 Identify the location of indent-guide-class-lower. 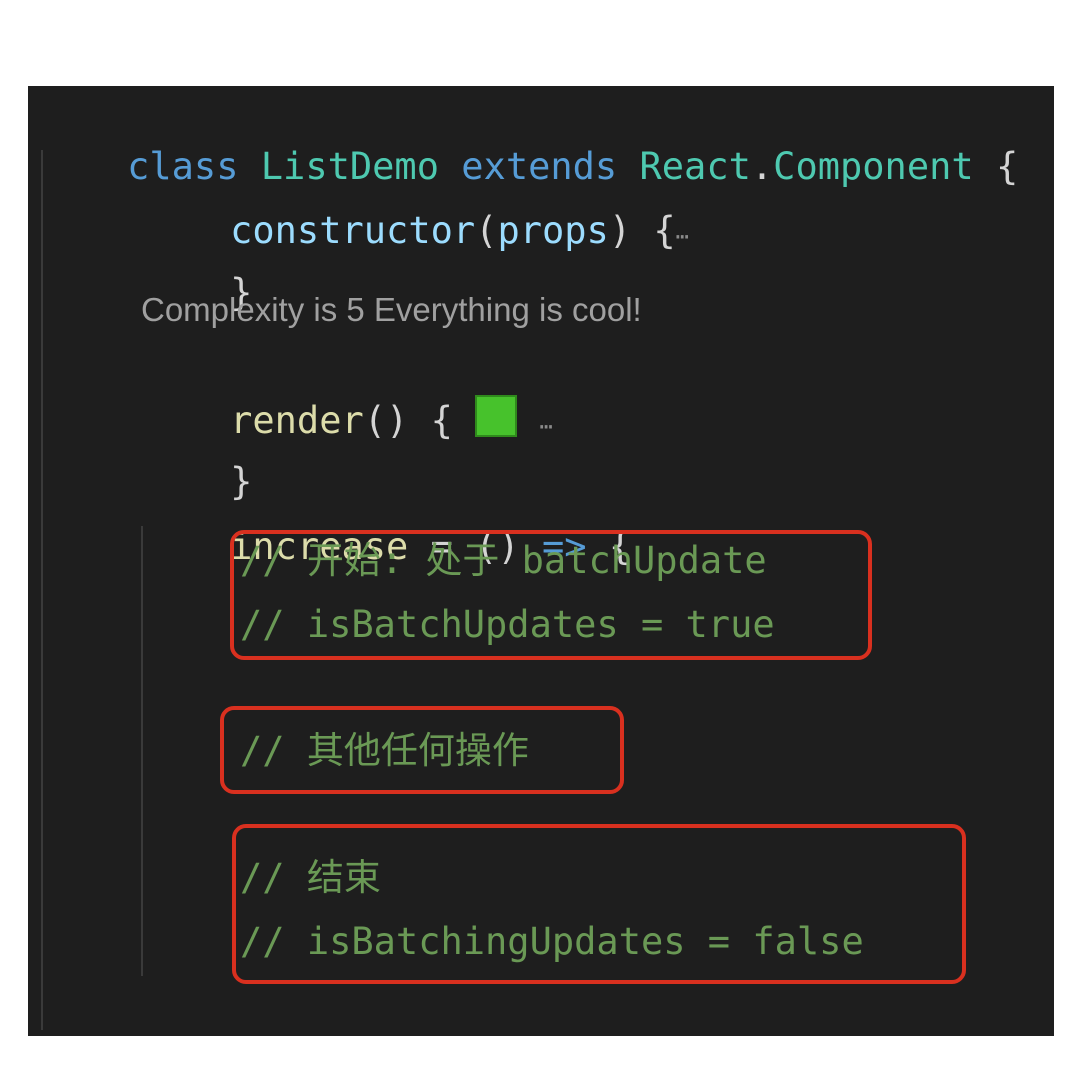
(42, 685).